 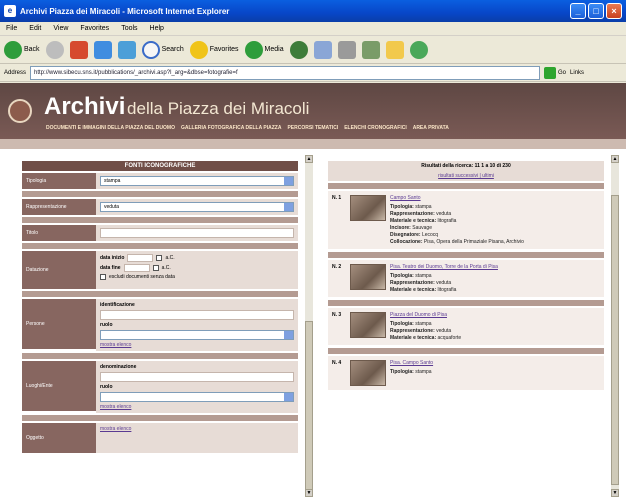 I want to click on ruolo-select, so click(x=197, y=335).